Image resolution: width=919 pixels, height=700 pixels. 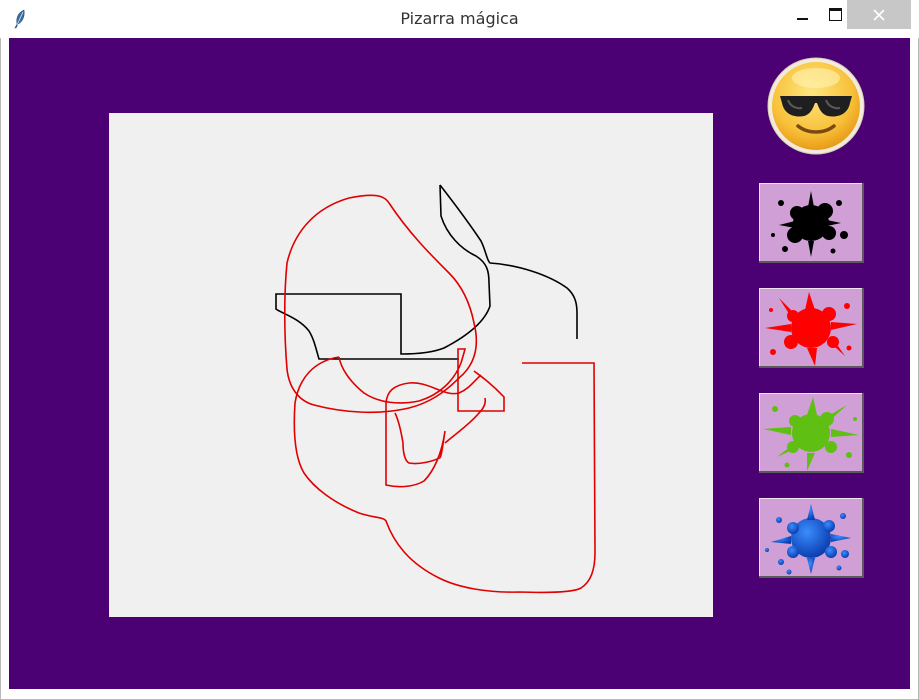 I want to click on close-button, so click(x=879, y=14).